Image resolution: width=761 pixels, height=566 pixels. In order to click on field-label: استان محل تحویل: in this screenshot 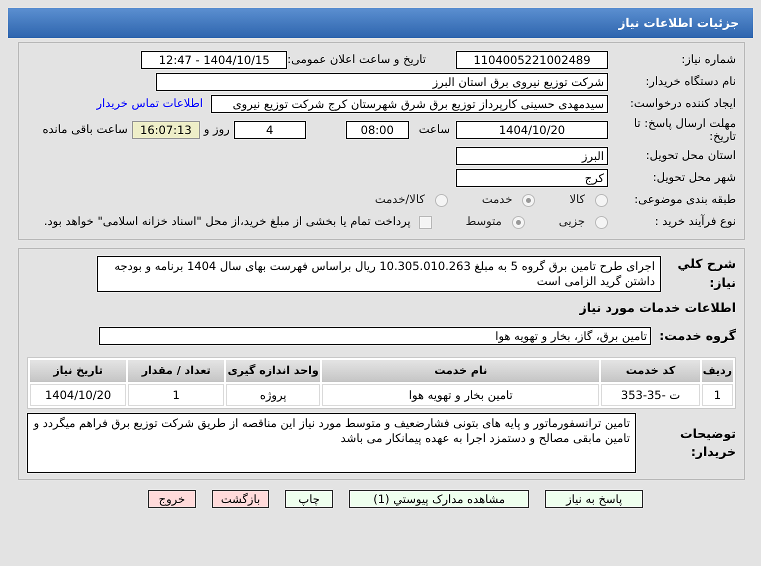, I will do `click(690, 155)`.